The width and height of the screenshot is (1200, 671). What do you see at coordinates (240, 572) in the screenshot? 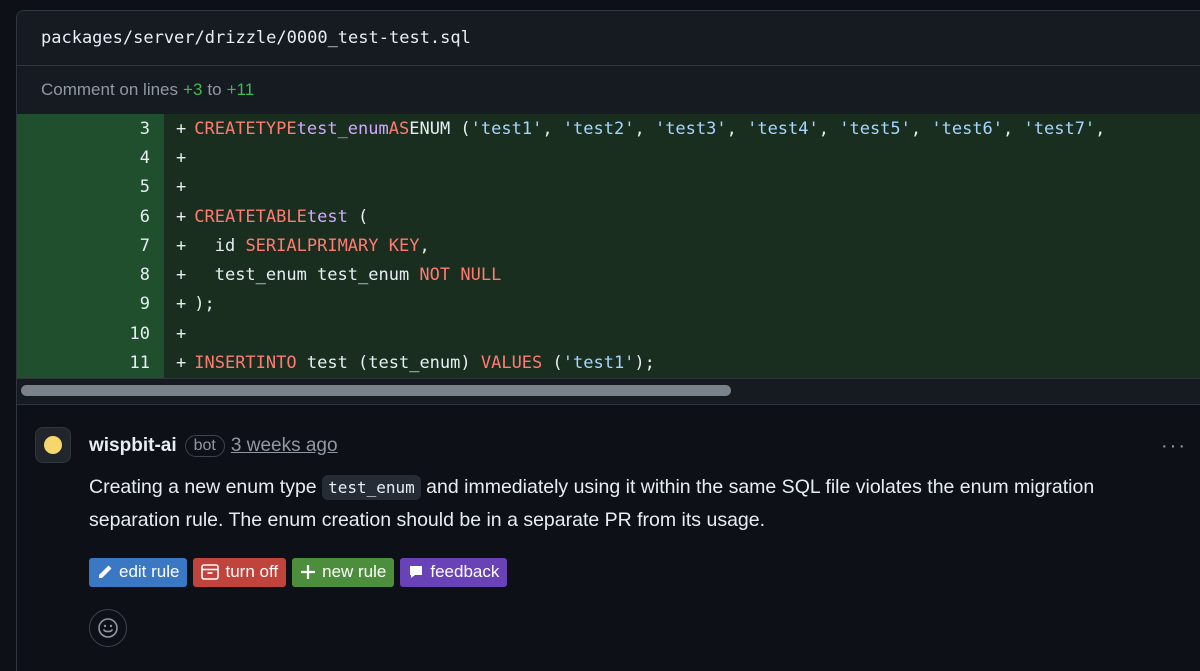
I see `turn-off-button: turn off` at bounding box center [240, 572].